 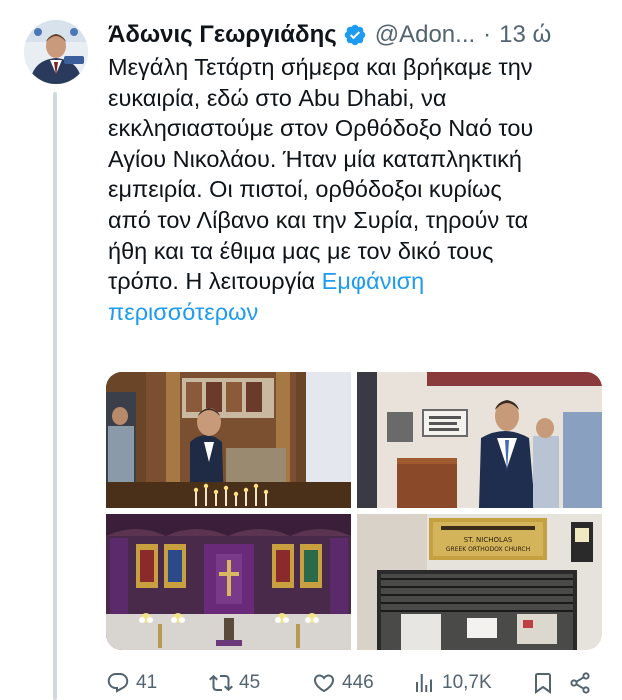 I want to click on photo-iconostasis-icon, so click(x=228, y=582).